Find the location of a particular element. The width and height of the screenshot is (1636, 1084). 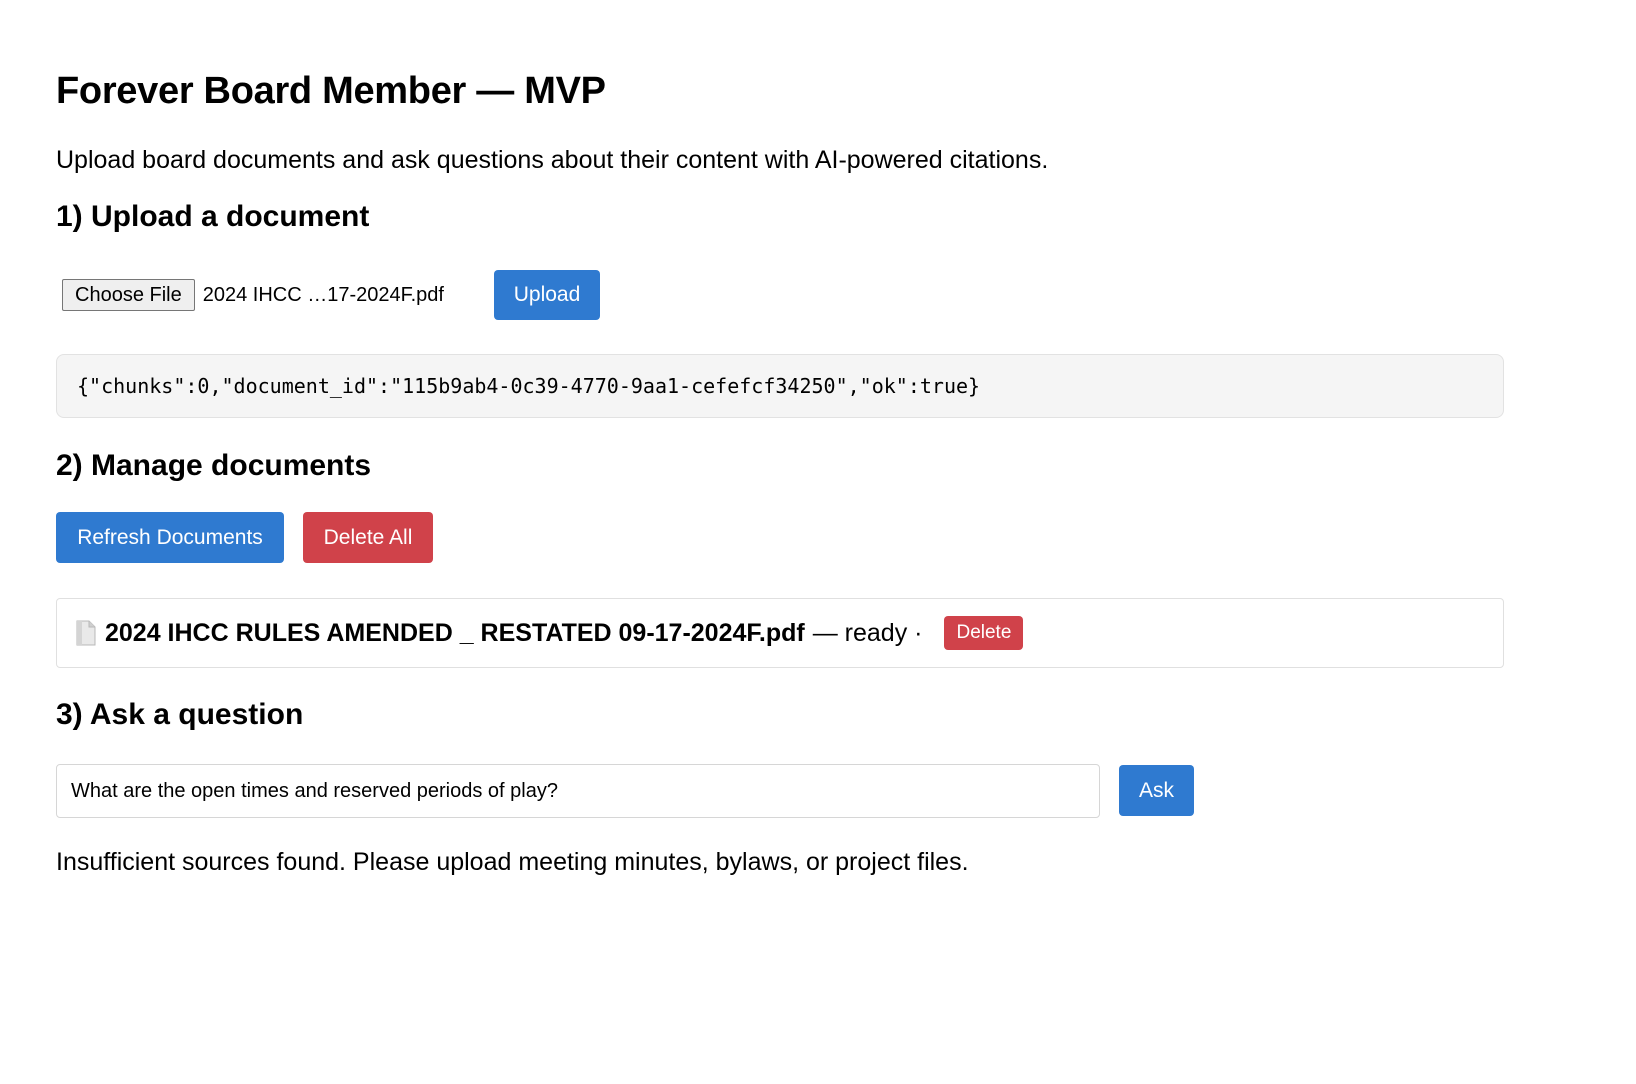

question-input is located at coordinates (578, 791).